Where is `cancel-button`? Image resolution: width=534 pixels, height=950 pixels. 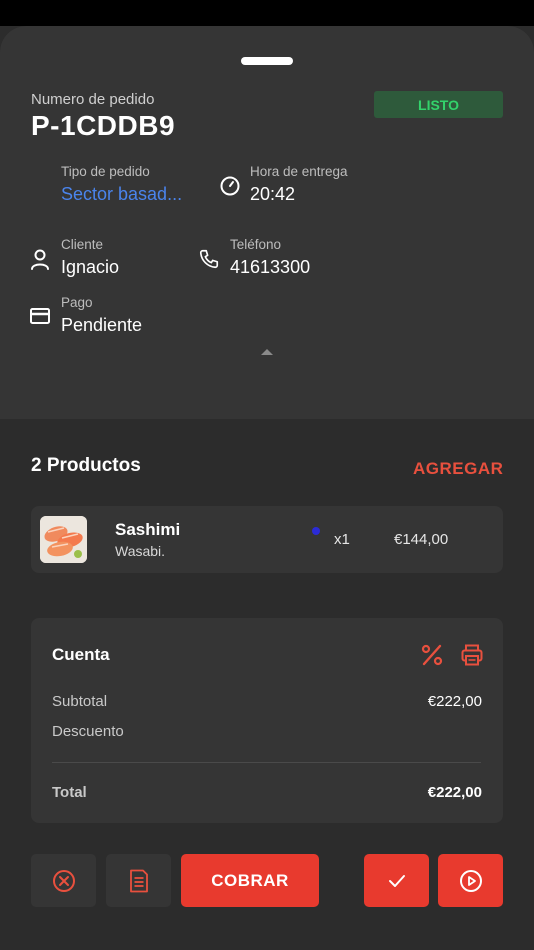 cancel-button is located at coordinates (63, 880).